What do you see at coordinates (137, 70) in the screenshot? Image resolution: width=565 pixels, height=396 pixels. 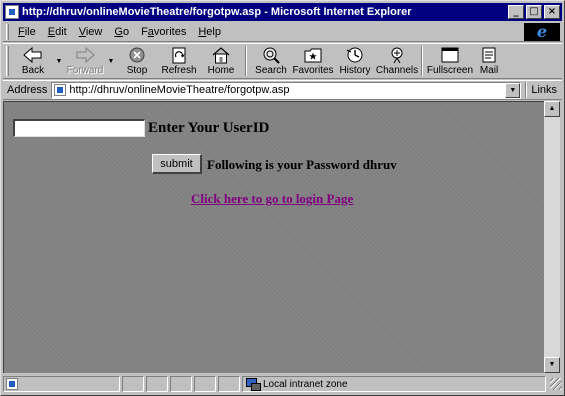 I see `stop-label: Stop` at bounding box center [137, 70].